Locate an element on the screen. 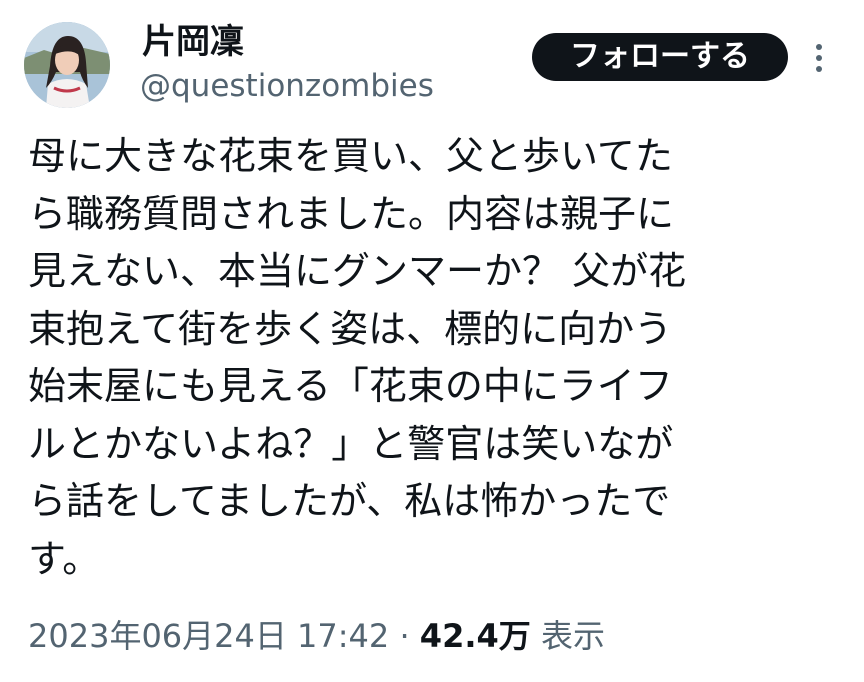 This screenshot has height=682, width=864. tweet-text-line: 母に大きな花束を買い、父と歩いてた is located at coordinates (350, 156).